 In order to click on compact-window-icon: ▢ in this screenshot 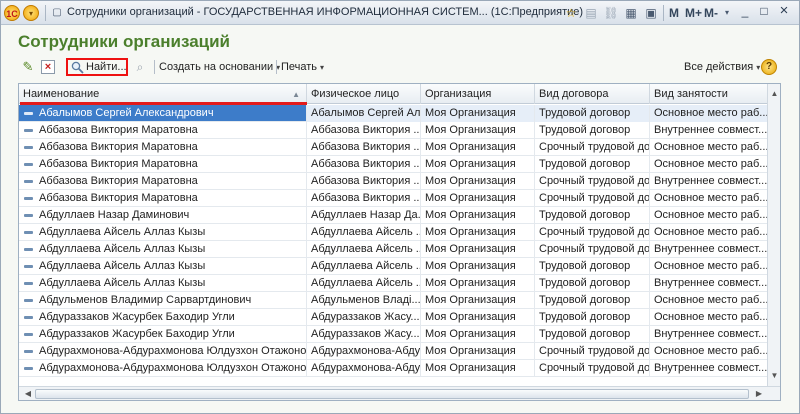, I will do `click(57, 13)`.